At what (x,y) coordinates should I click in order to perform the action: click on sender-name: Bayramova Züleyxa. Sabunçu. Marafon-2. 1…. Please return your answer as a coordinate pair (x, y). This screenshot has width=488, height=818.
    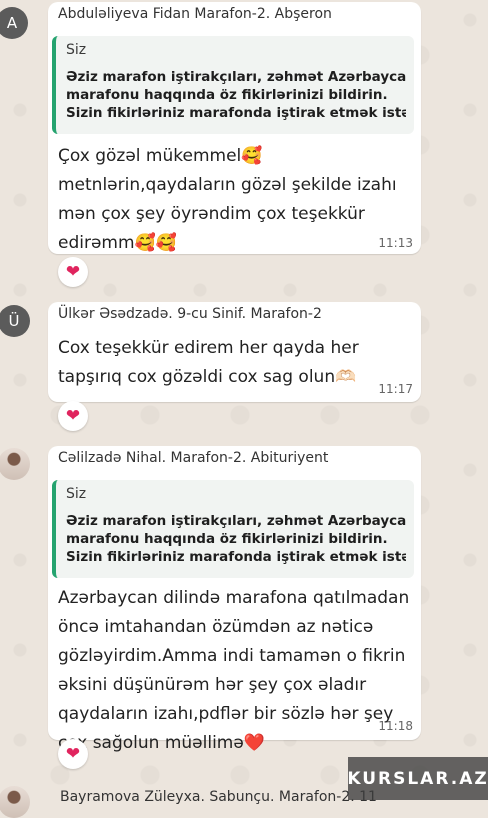
    Looking at the image, I should click on (218, 797).